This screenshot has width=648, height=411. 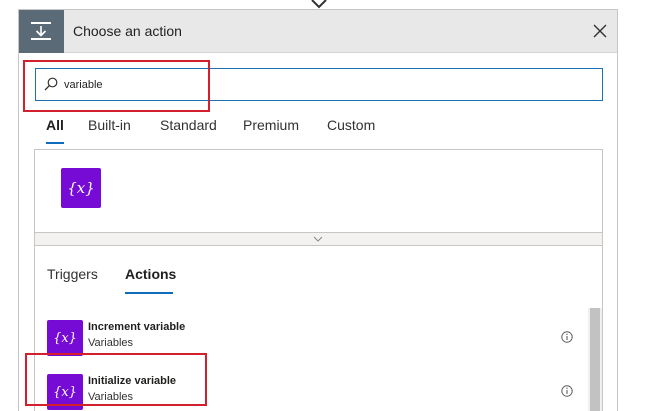 I want to click on action-name: Initialize variable, so click(x=132, y=381).